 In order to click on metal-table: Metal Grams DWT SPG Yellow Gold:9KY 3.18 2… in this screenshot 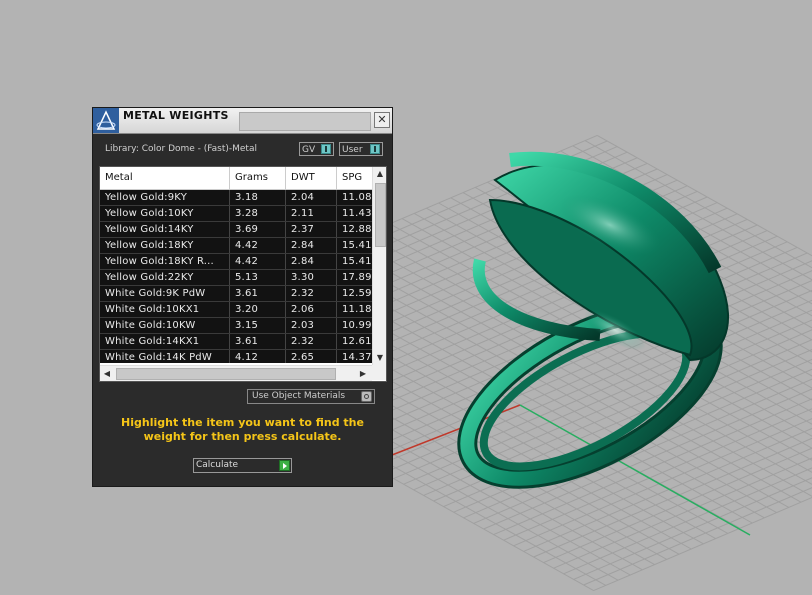, I will do `click(243, 274)`.